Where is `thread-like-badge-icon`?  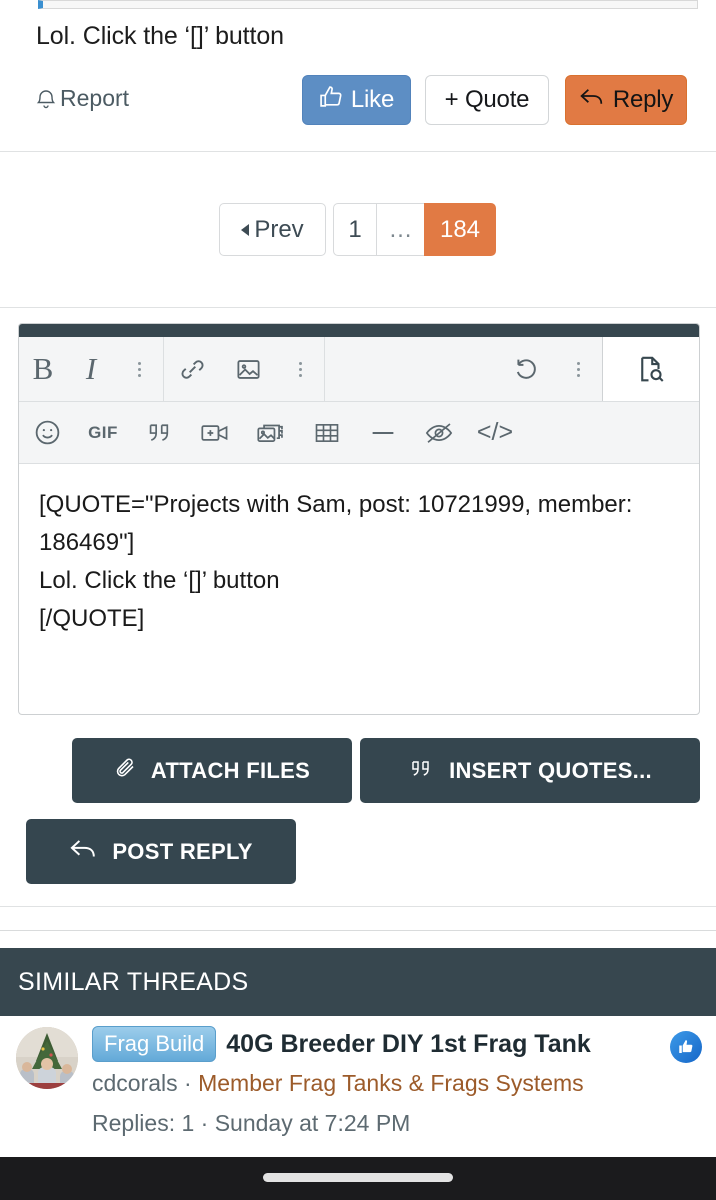
thread-like-badge-icon is located at coordinates (686, 1047).